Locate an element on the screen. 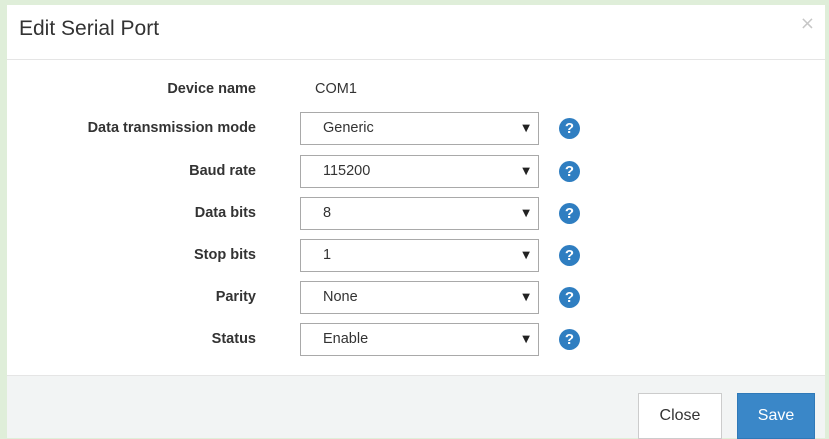 This screenshot has width=829, height=439. device-name-value: COM1 is located at coordinates (336, 89).